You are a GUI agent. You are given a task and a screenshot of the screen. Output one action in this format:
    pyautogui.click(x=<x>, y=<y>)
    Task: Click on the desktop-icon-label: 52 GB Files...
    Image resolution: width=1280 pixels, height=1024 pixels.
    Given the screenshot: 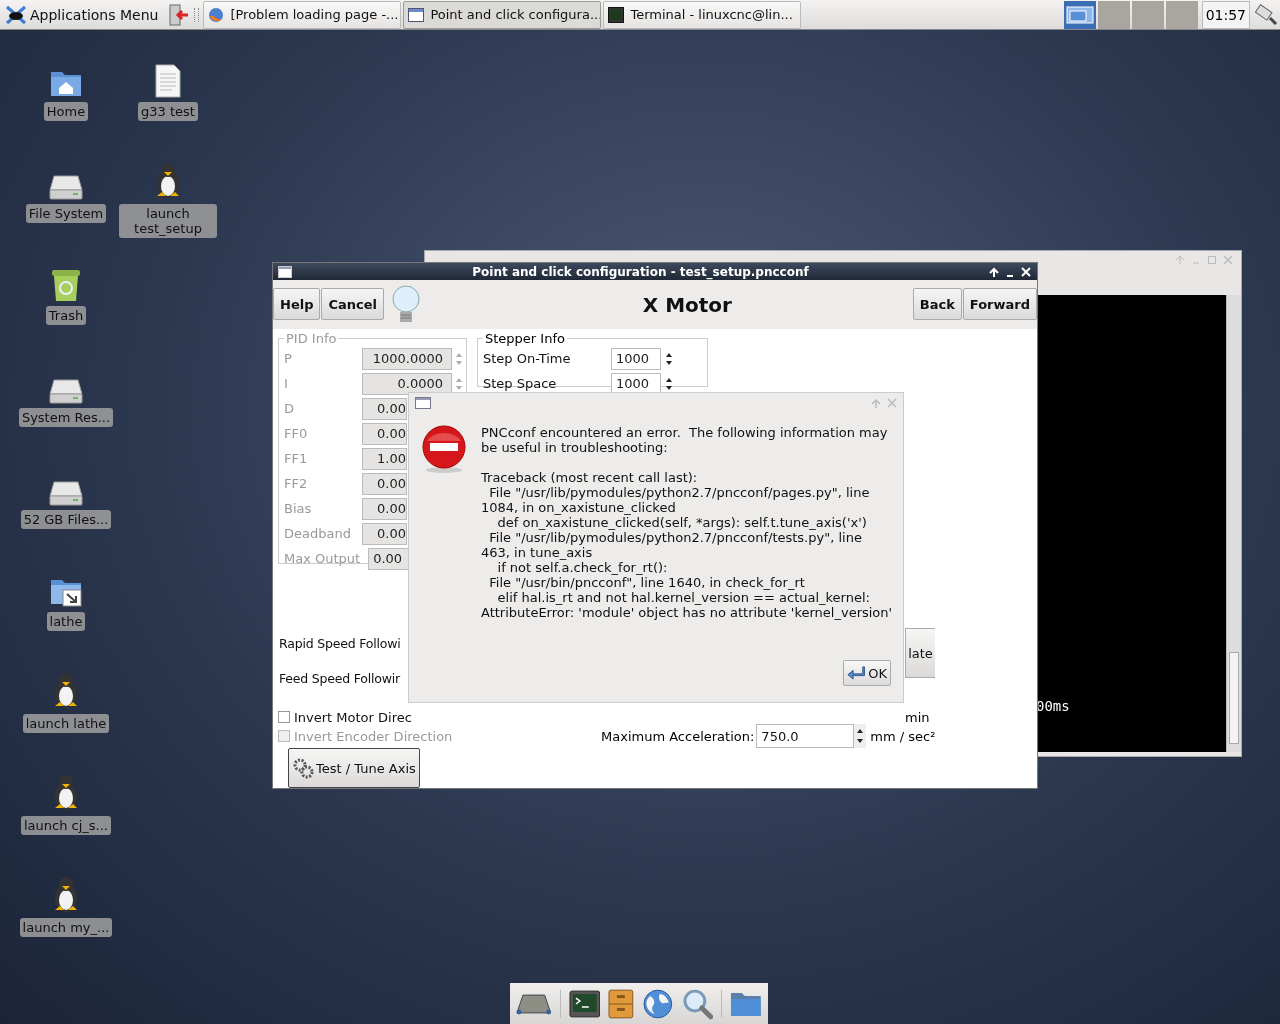 What is the action you would take?
    pyautogui.click(x=66, y=519)
    